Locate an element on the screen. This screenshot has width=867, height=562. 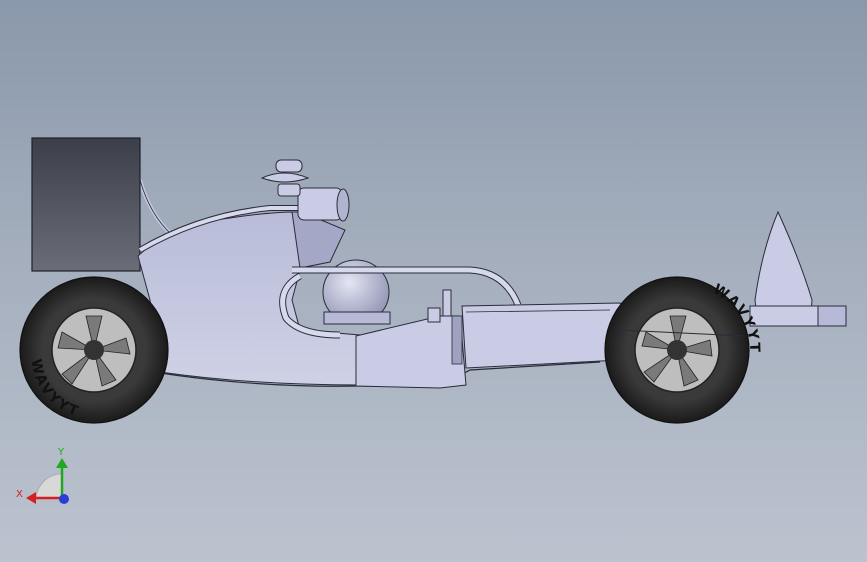
airbox-intake is located at coordinates (320, 204).